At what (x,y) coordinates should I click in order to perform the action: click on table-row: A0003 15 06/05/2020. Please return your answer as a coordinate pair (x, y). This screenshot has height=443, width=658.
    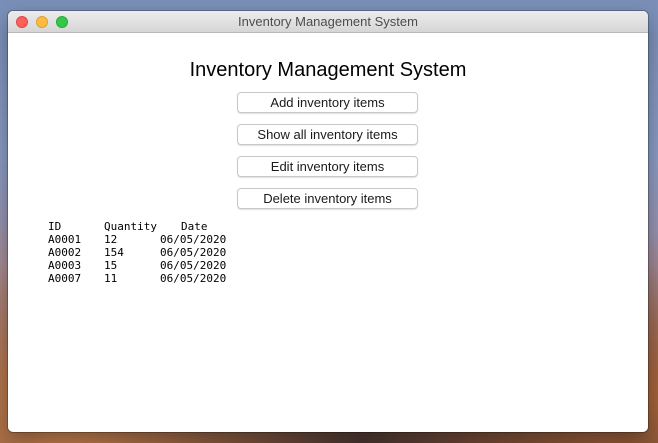
    Looking at the image, I should click on (154, 265).